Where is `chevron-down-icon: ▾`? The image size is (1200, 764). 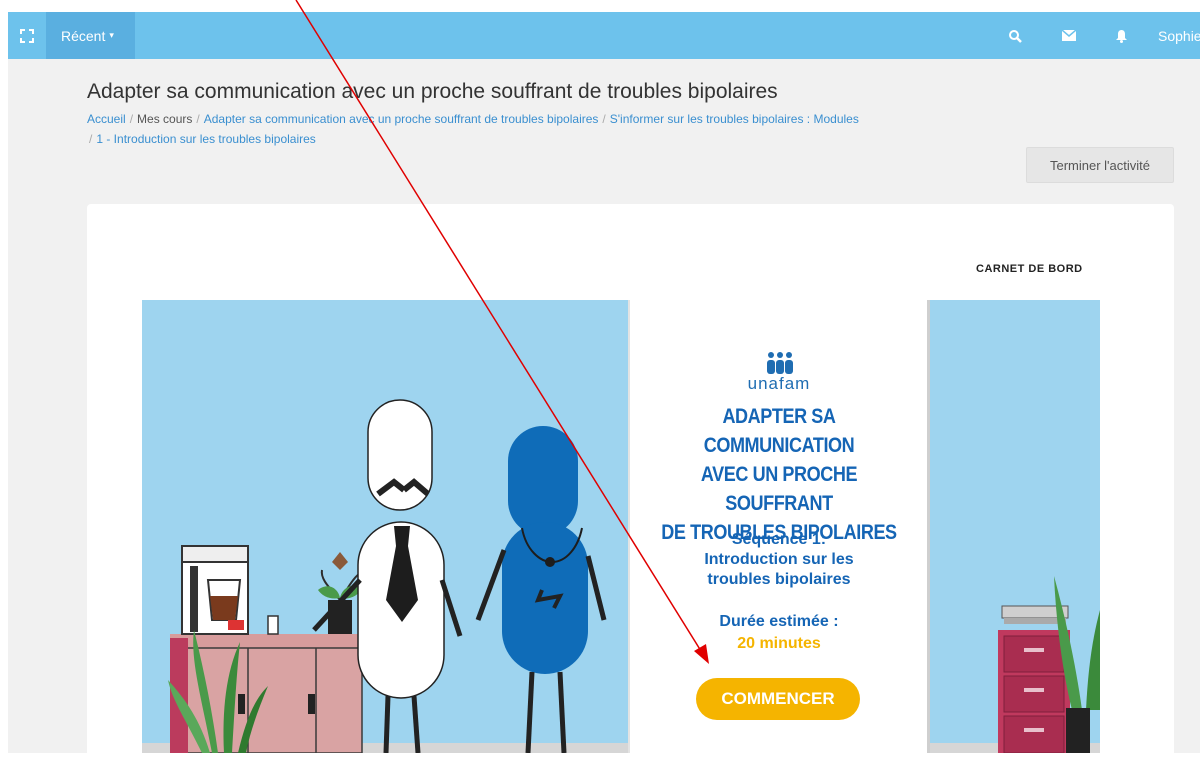
chevron-down-icon: ▾ is located at coordinates (111, 35).